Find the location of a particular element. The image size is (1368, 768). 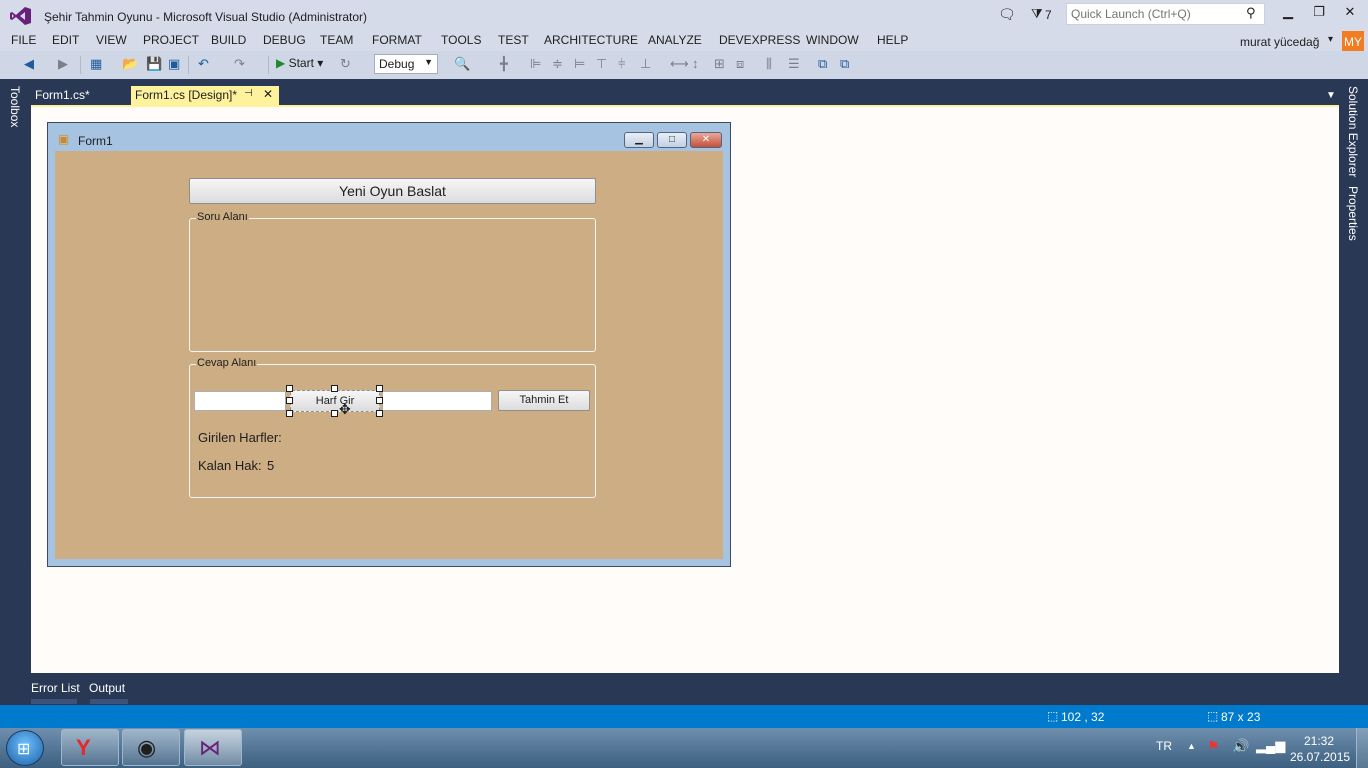

bottom-tool-tabs is located at coordinates (684, 689).